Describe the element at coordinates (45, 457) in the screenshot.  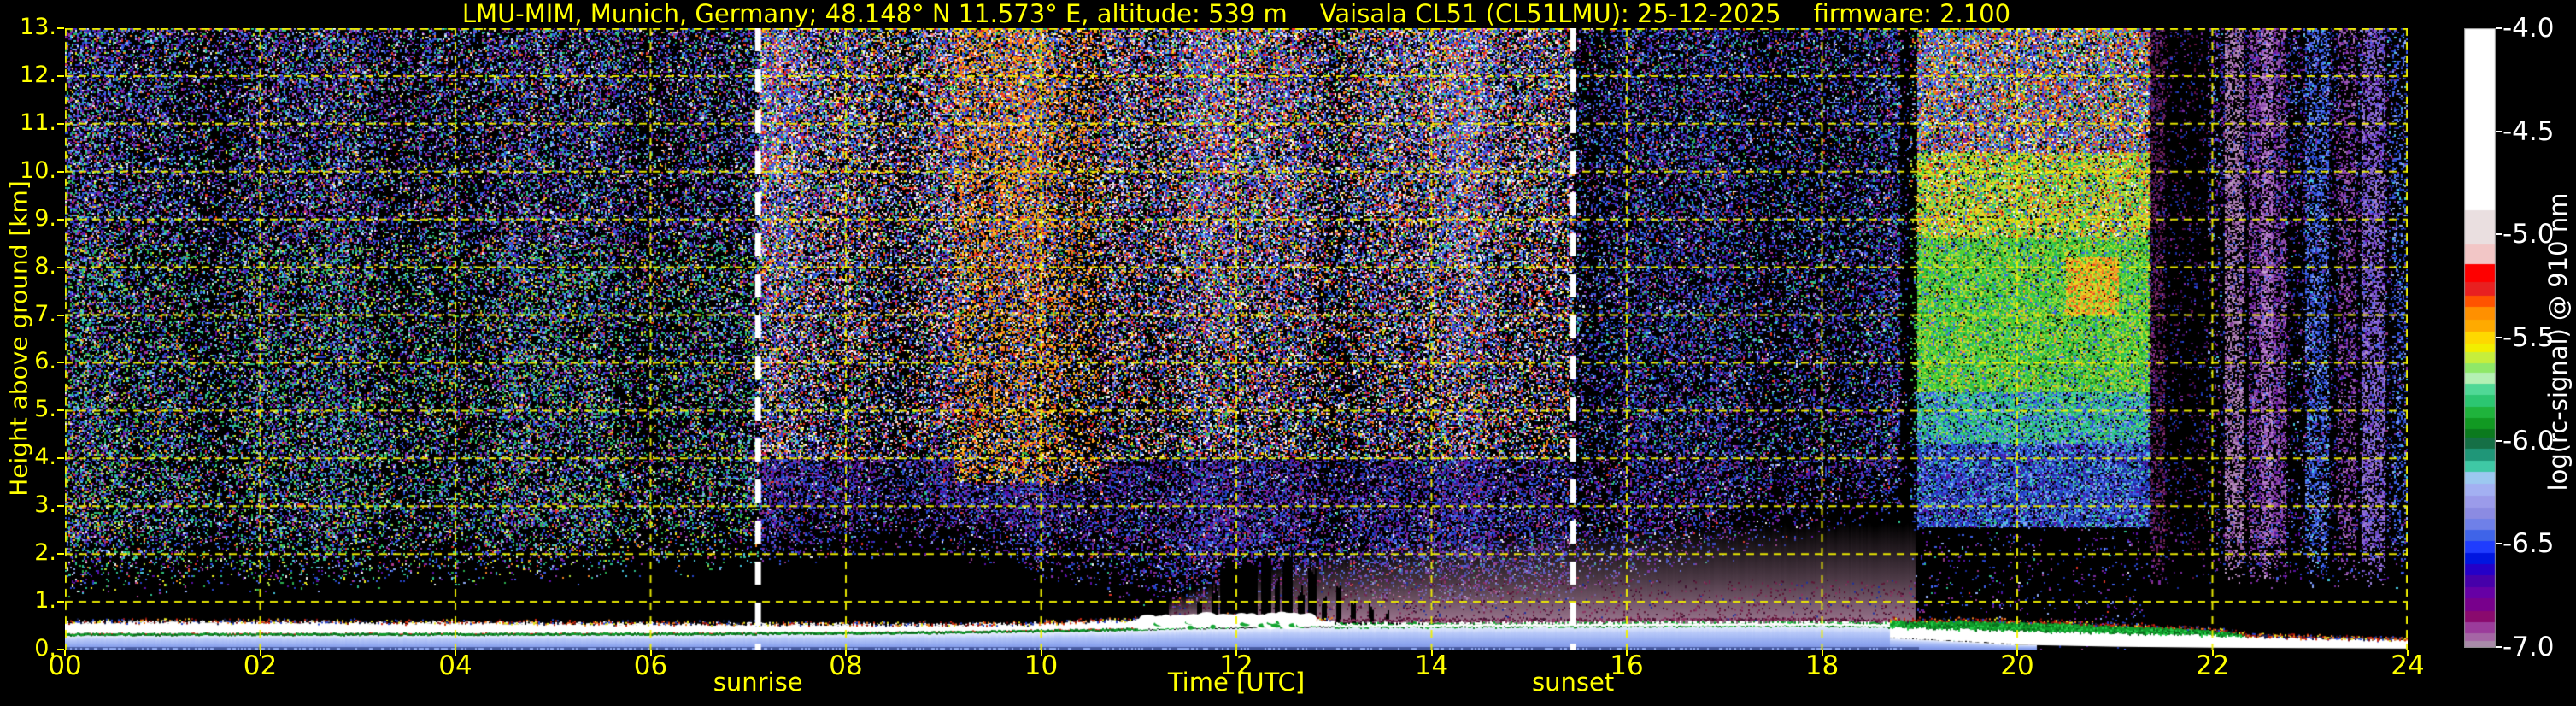
I see `y-tick-label: 4.` at that location.